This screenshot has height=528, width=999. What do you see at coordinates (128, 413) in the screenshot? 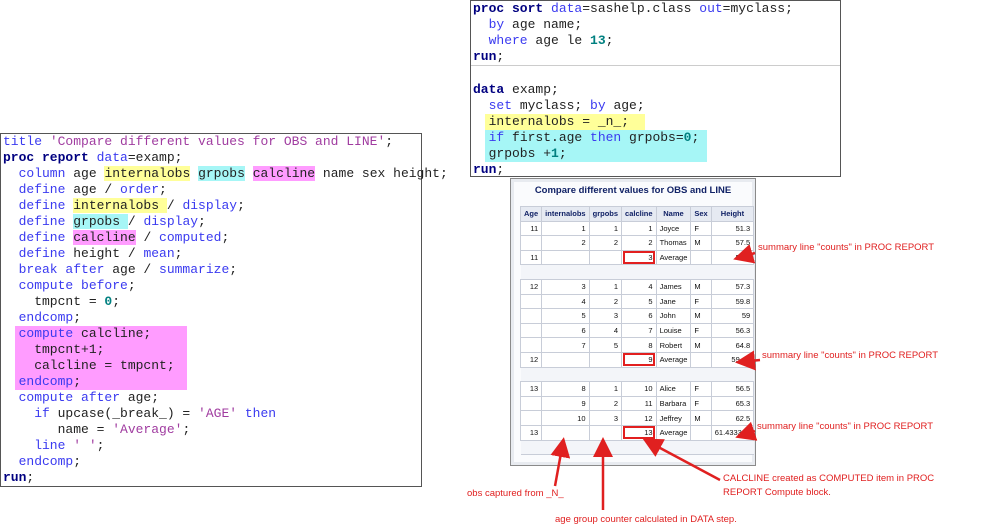
I see `code-token: upcase(_break_) =` at bounding box center [128, 413].